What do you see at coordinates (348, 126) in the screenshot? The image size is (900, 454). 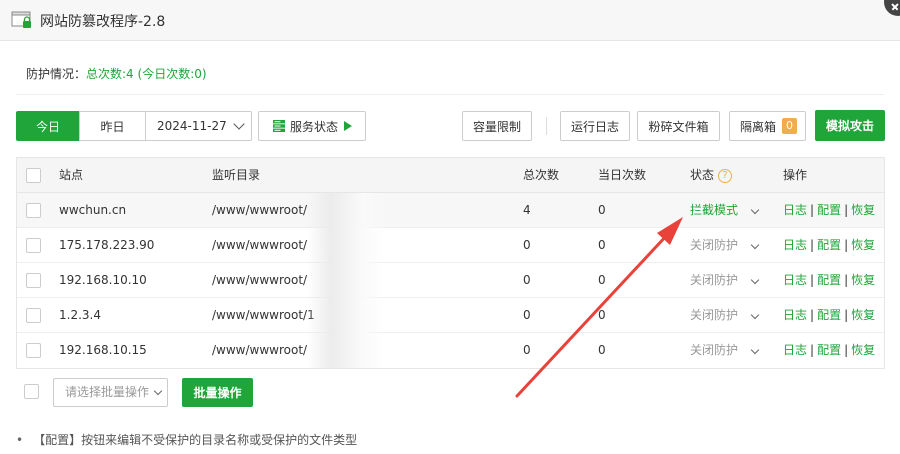 I see `play-icon` at bounding box center [348, 126].